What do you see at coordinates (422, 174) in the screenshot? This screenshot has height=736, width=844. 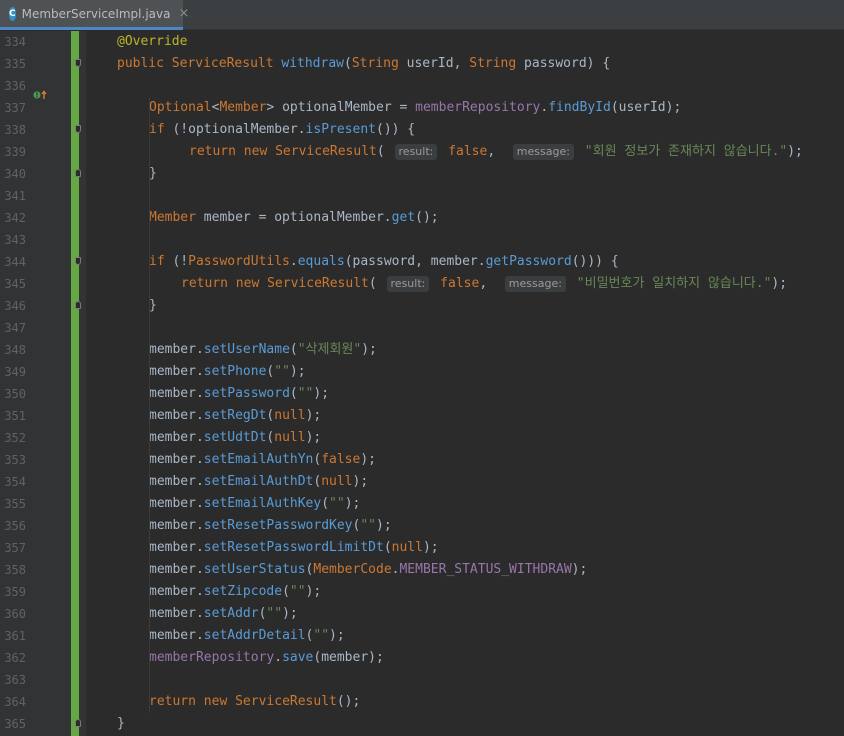 I see `code-line: 340}` at bounding box center [422, 174].